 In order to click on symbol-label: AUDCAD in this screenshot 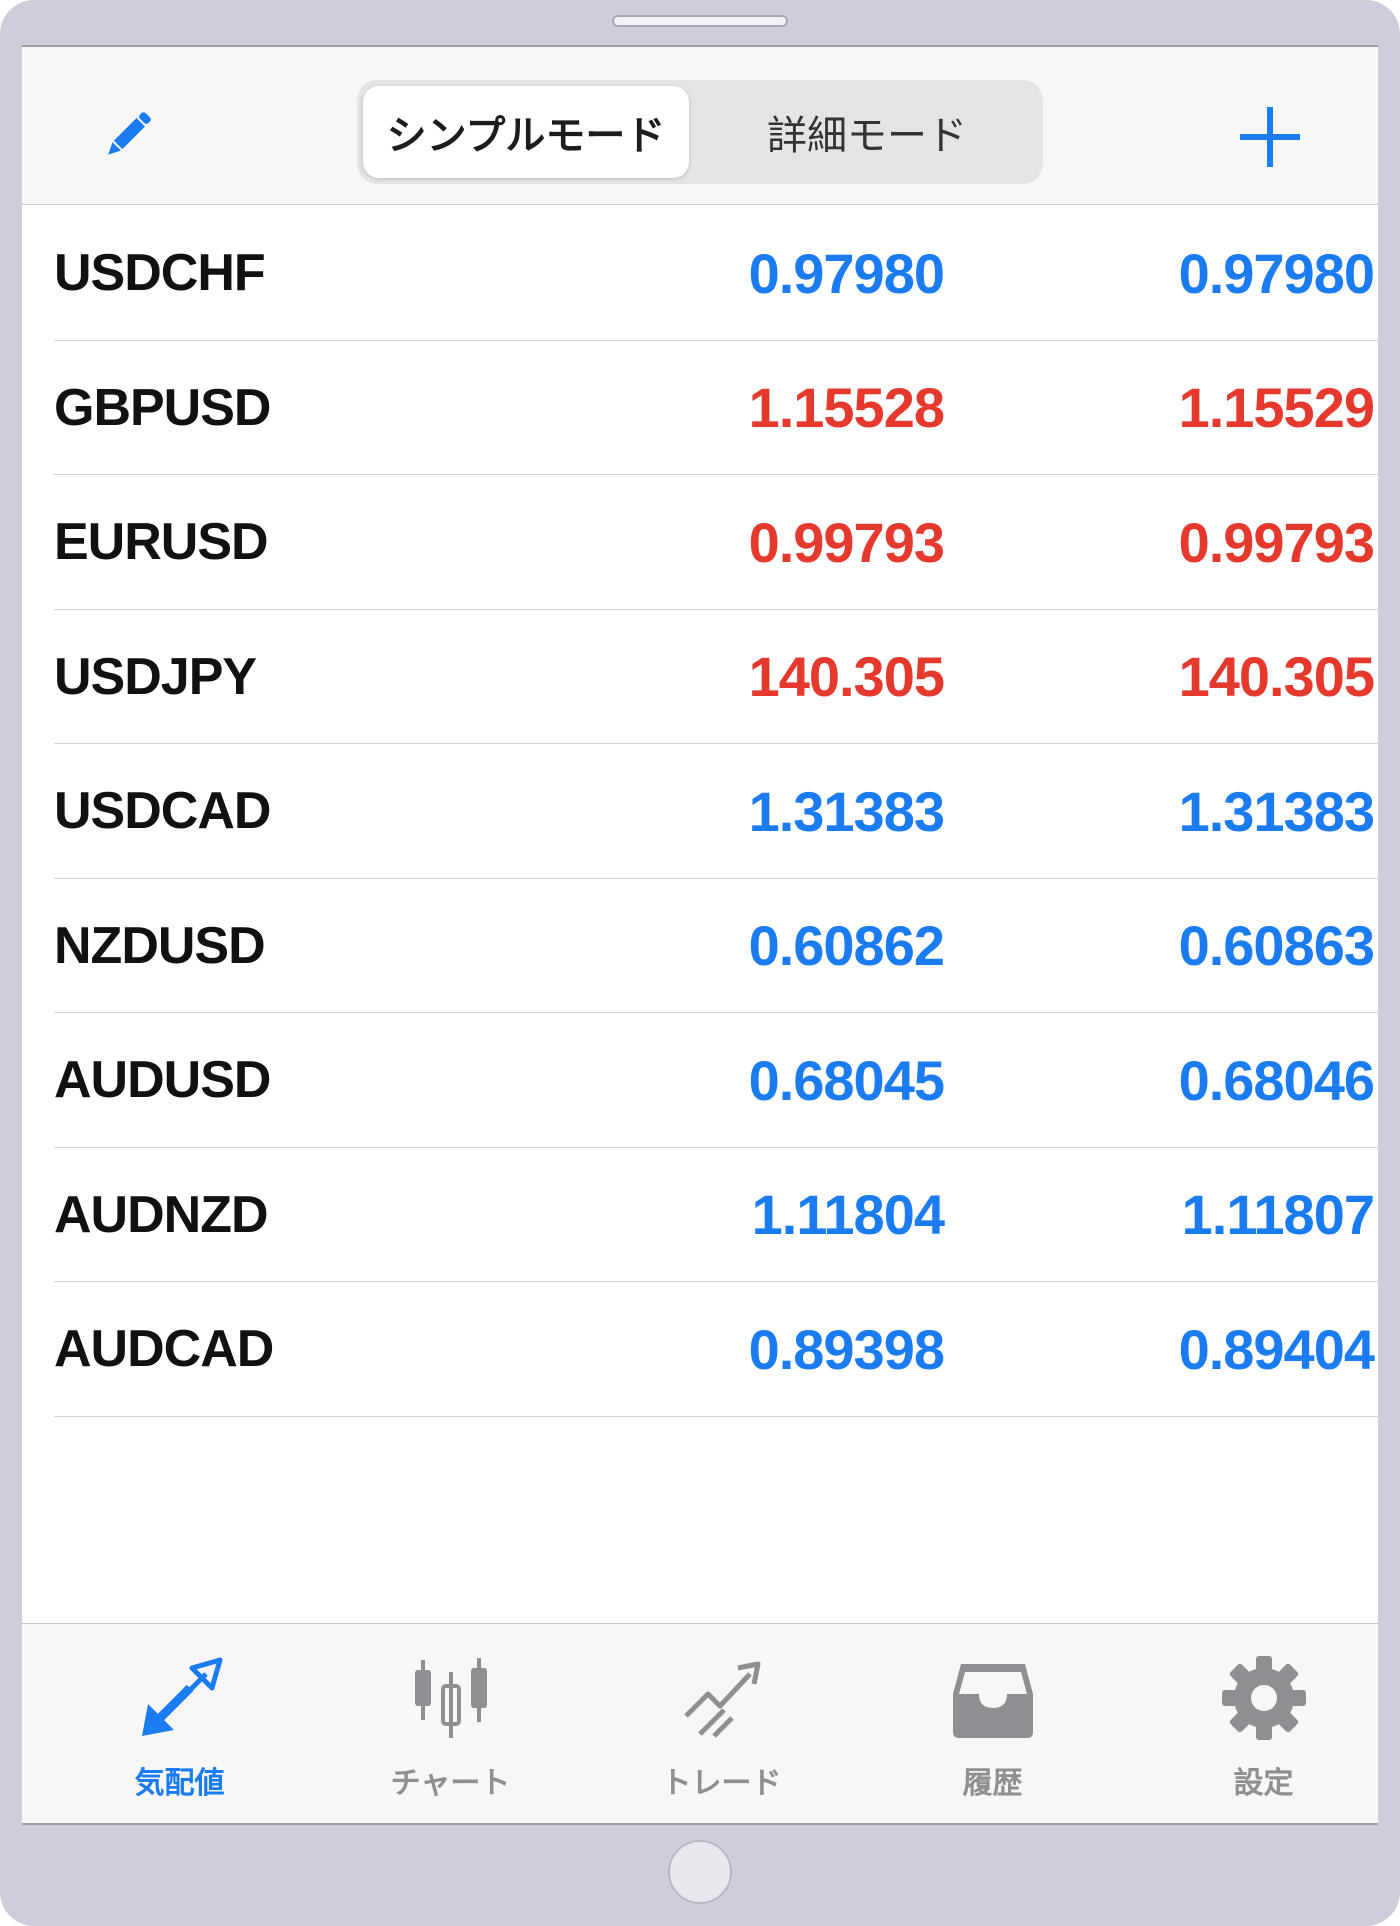, I will do `click(164, 1349)`.